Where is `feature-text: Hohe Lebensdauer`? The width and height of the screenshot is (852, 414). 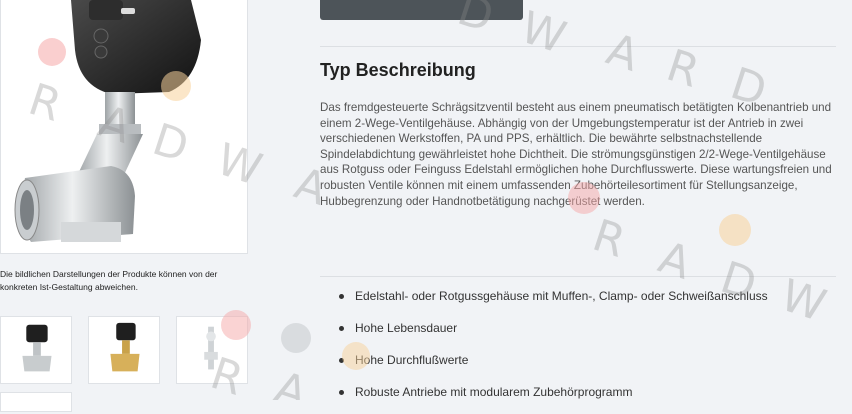 feature-text: Hohe Lebensdauer is located at coordinates (406, 328).